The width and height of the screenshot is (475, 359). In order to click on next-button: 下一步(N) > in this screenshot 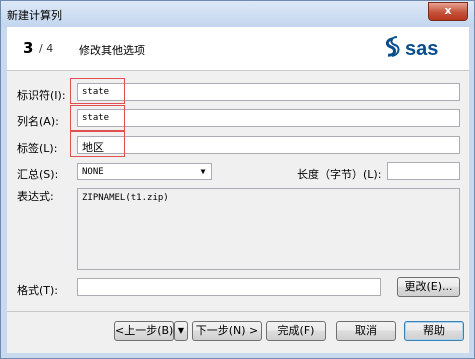, I will do `click(227, 331)`.